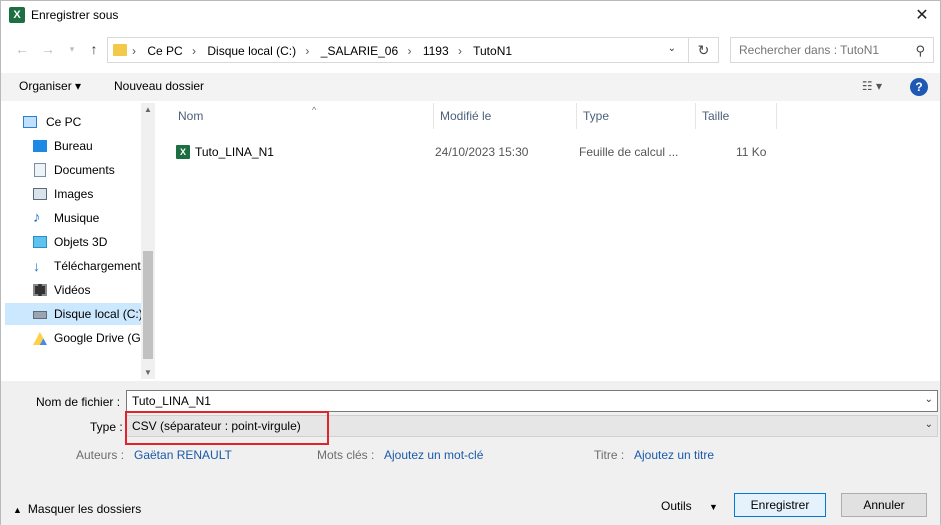 The height and width of the screenshot is (525, 941). I want to click on documents-icon, so click(40, 170).